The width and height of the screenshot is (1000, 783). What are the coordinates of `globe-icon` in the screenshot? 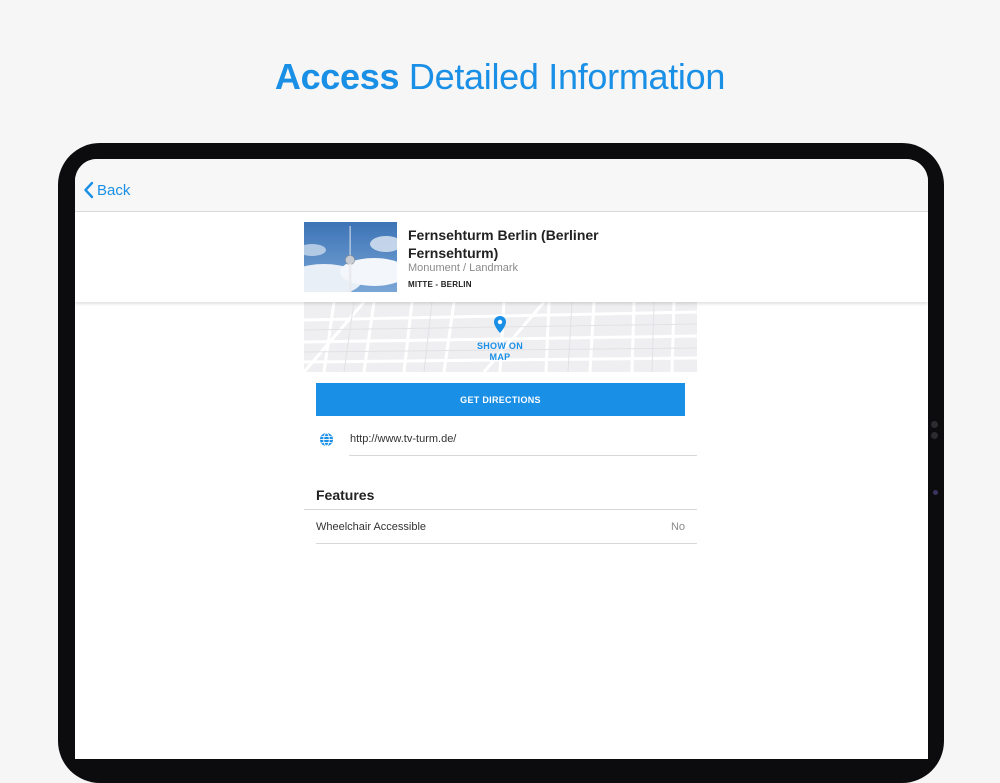 It's located at (326, 442).